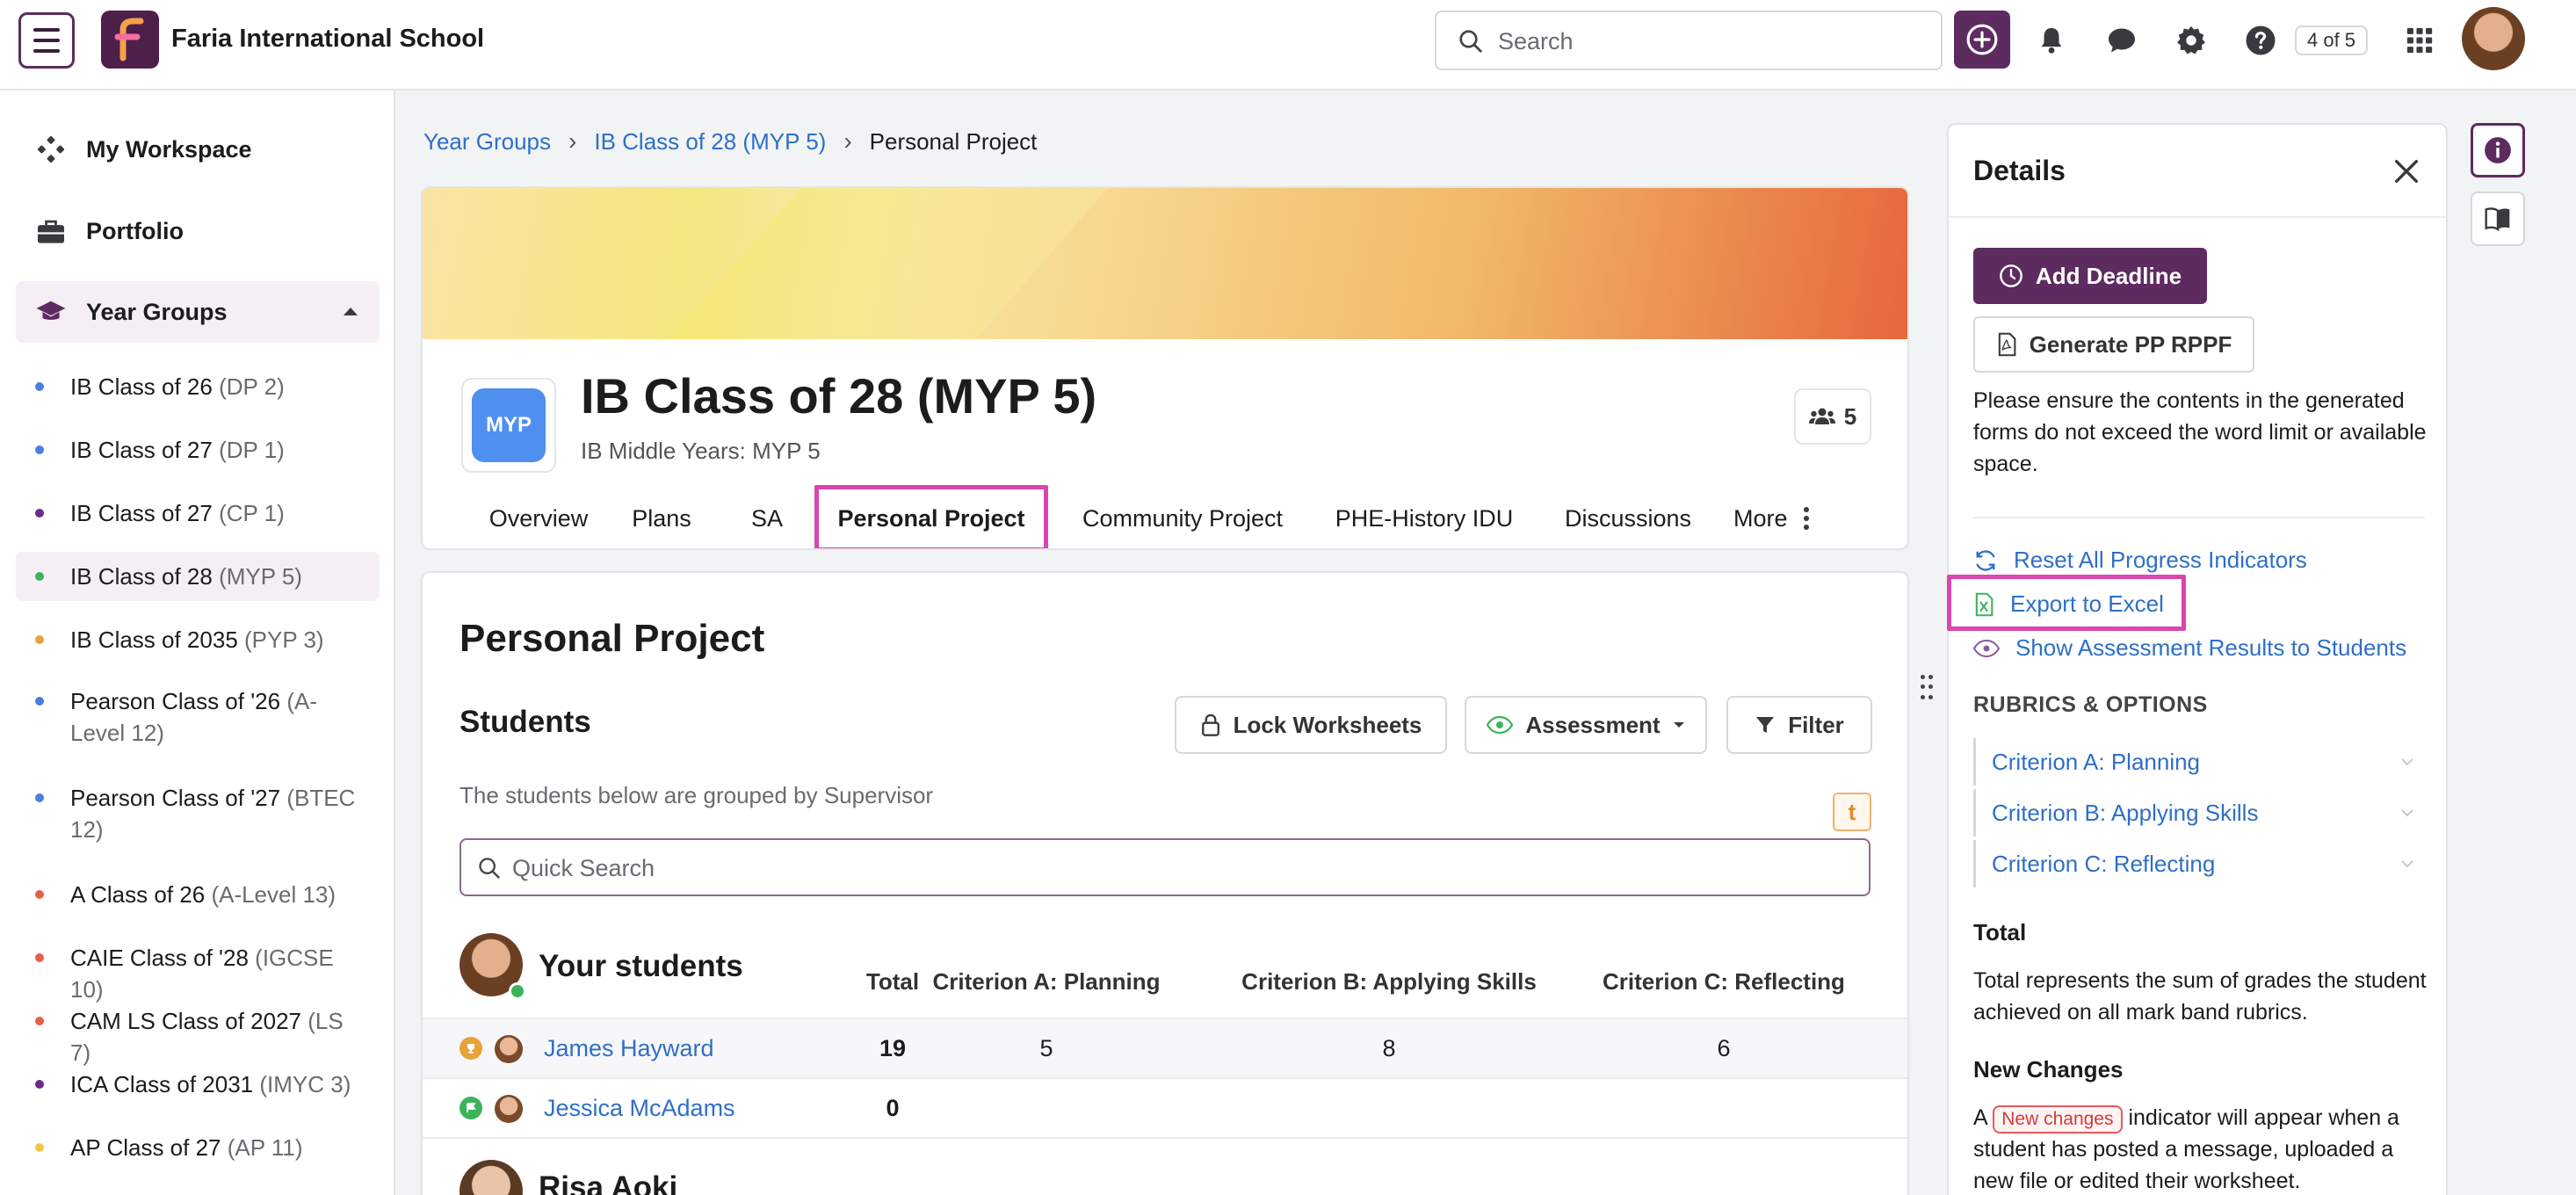 Image resolution: width=2576 pixels, height=1195 pixels. I want to click on breadcrumb-year-groups: Year Groups, so click(487, 142).